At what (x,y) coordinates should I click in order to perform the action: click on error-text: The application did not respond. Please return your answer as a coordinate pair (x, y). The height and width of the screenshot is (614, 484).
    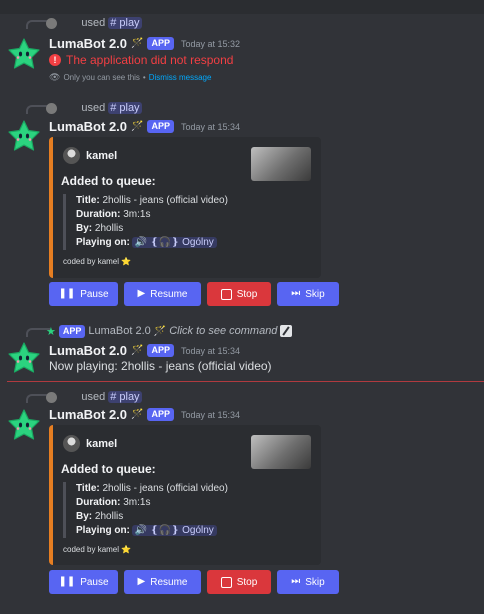
    Looking at the image, I should click on (150, 60).